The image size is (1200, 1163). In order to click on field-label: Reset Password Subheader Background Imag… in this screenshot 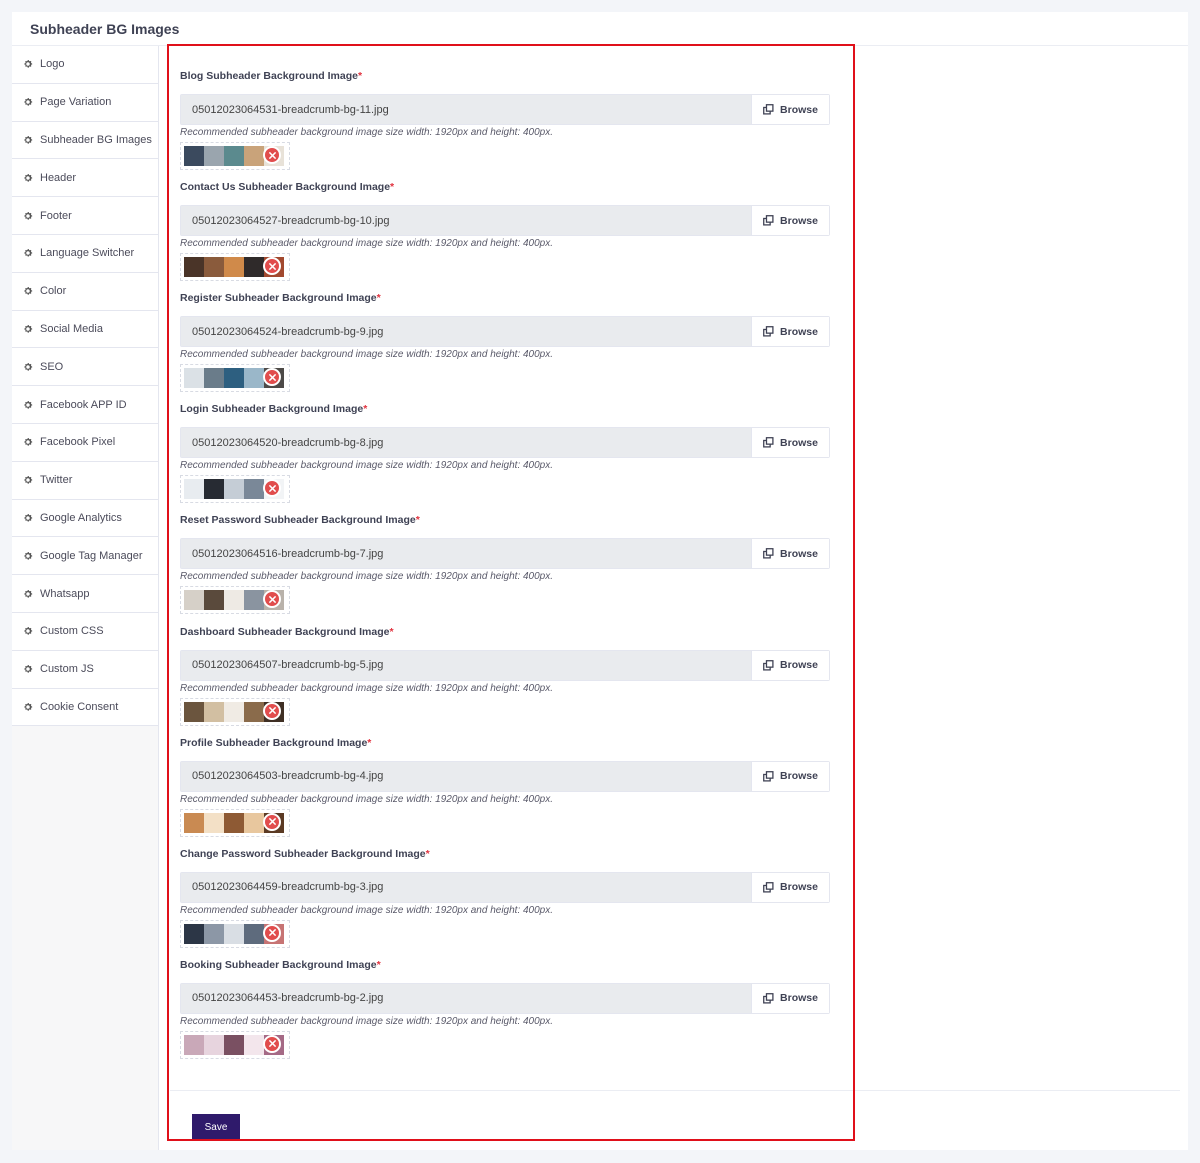, I will do `click(505, 522)`.